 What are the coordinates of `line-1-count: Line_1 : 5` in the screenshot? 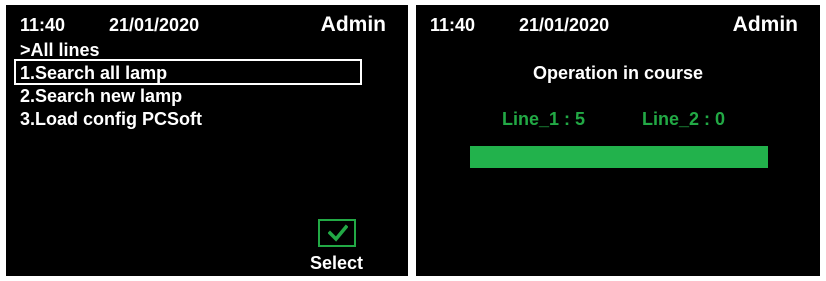 It's located at (544, 119).